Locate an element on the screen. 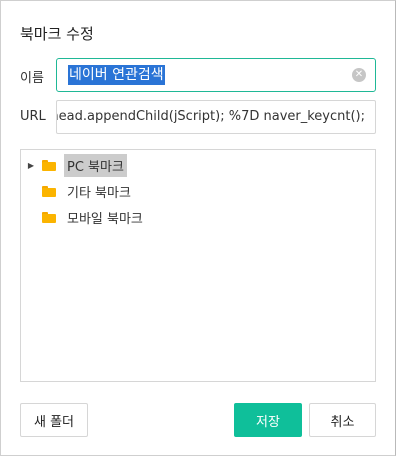 The width and height of the screenshot is (396, 456). tree-item-label: PC 북마크 is located at coordinates (95, 165).